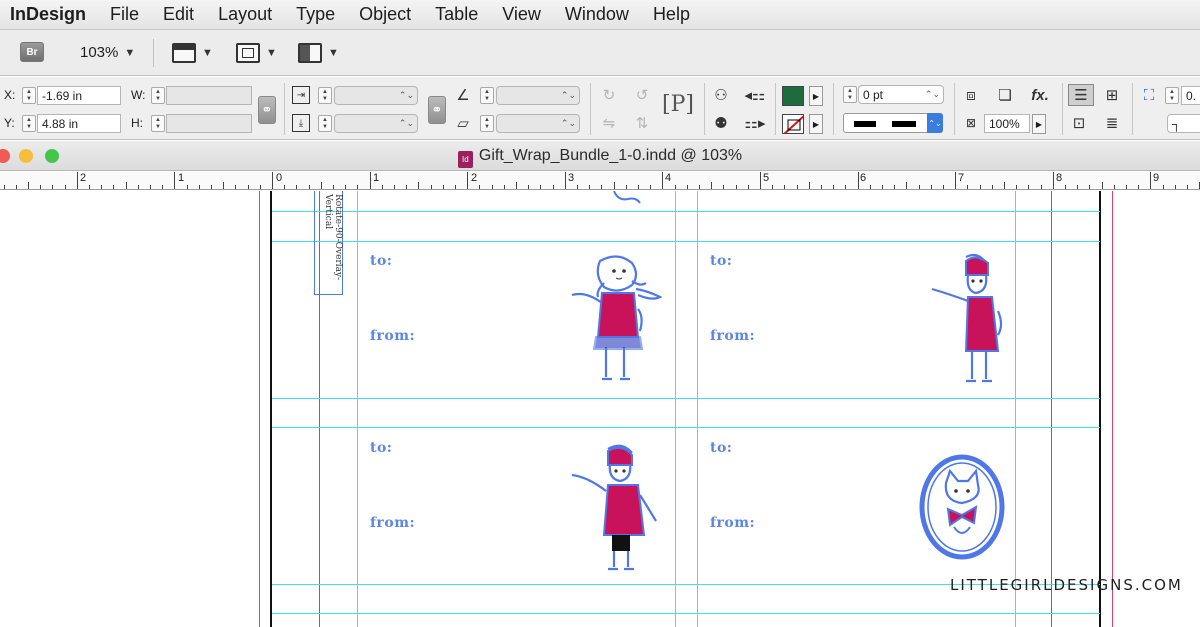 The height and width of the screenshot is (627, 1200). What do you see at coordinates (107, 52) in the screenshot?
I see `zoom-level-dropdown: 103% ▼` at bounding box center [107, 52].